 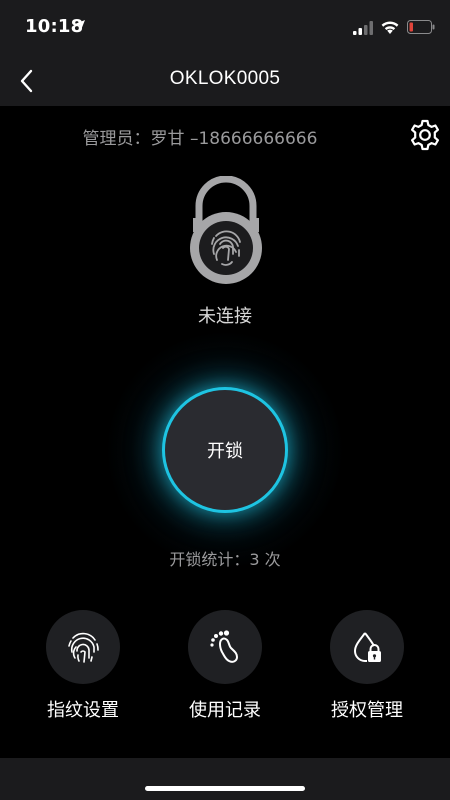 What do you see at coordinates (225, 559) in the screenshot?
I see `unlock-count: 开锁统计：3 次` at bounding box center [225, 559].